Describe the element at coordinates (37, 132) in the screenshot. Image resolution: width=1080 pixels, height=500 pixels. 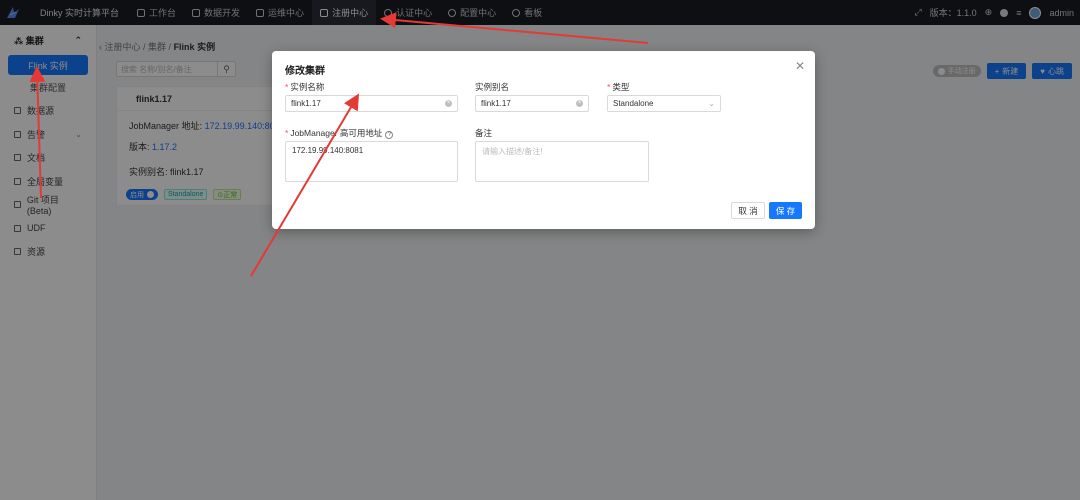
I see `arrow-to-flink-instance` at that location.